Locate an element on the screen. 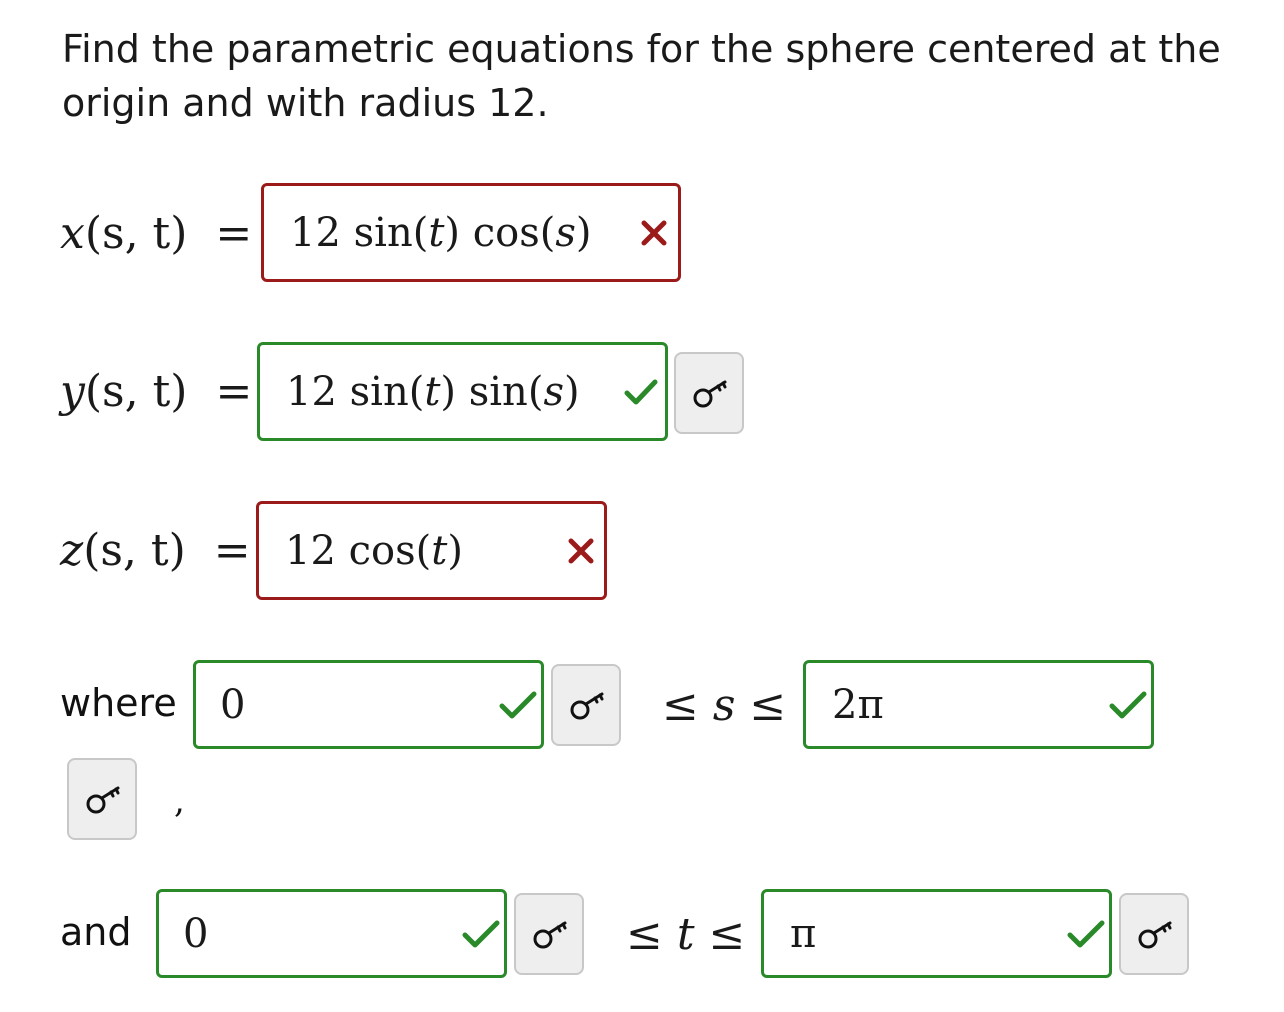  y-key-button is located at coordinates (709, 393).